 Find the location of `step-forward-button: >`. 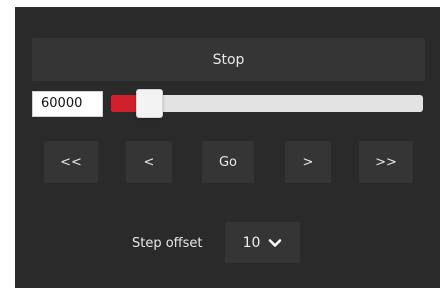

step-forward-button: > is located at coordinates (308, 162).